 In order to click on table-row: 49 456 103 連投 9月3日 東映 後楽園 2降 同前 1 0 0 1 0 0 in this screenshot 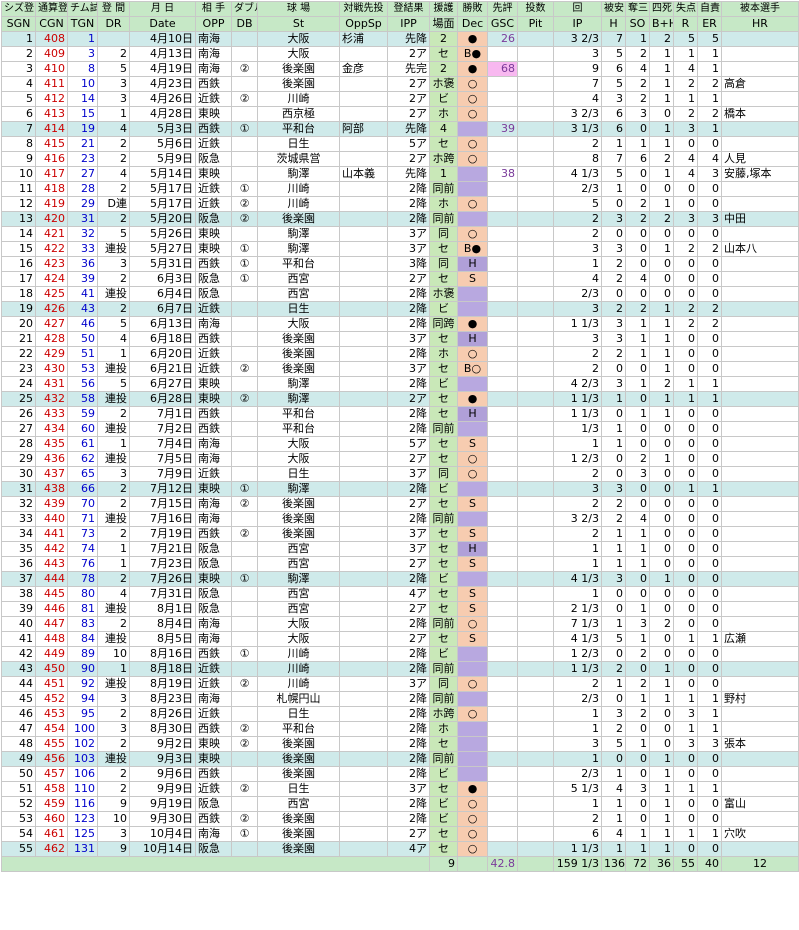, I will do `click(400, 759)`.